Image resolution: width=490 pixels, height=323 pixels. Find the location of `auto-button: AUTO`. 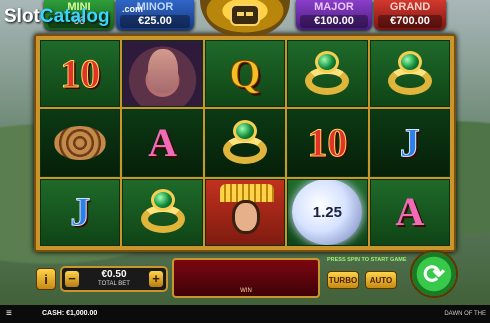

auto-button: AUTO is located at coordinates (381, 280).